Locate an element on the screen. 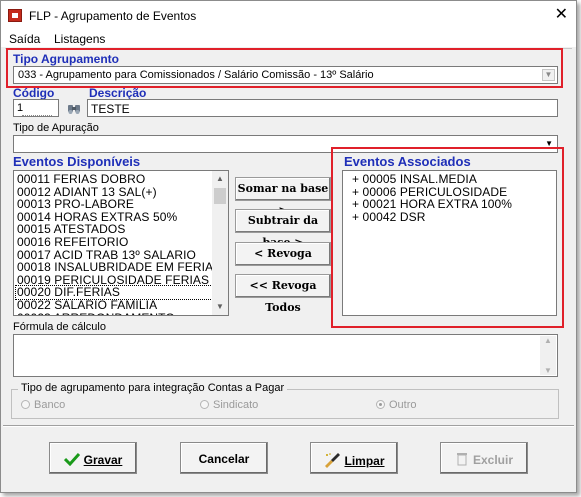 The image size is (581, 497). evento-disponivel-item: 00013 PRO-LABORE is located at coordinates (75, 204).